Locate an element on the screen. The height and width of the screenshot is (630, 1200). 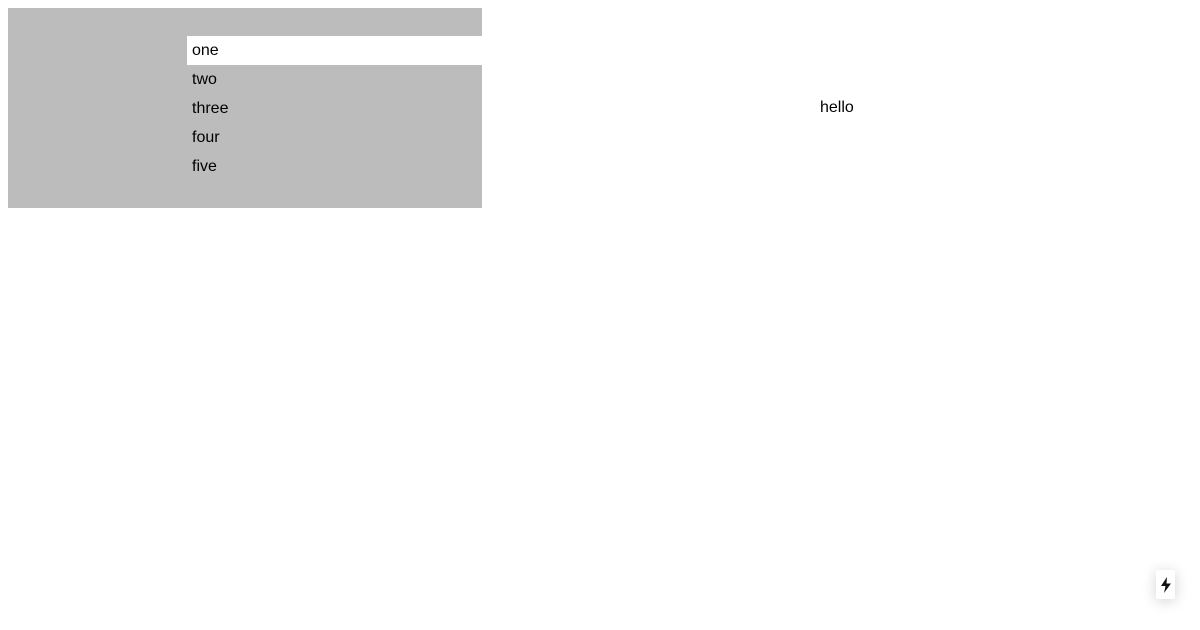
list-item: five is located at coordinates (334, 166).